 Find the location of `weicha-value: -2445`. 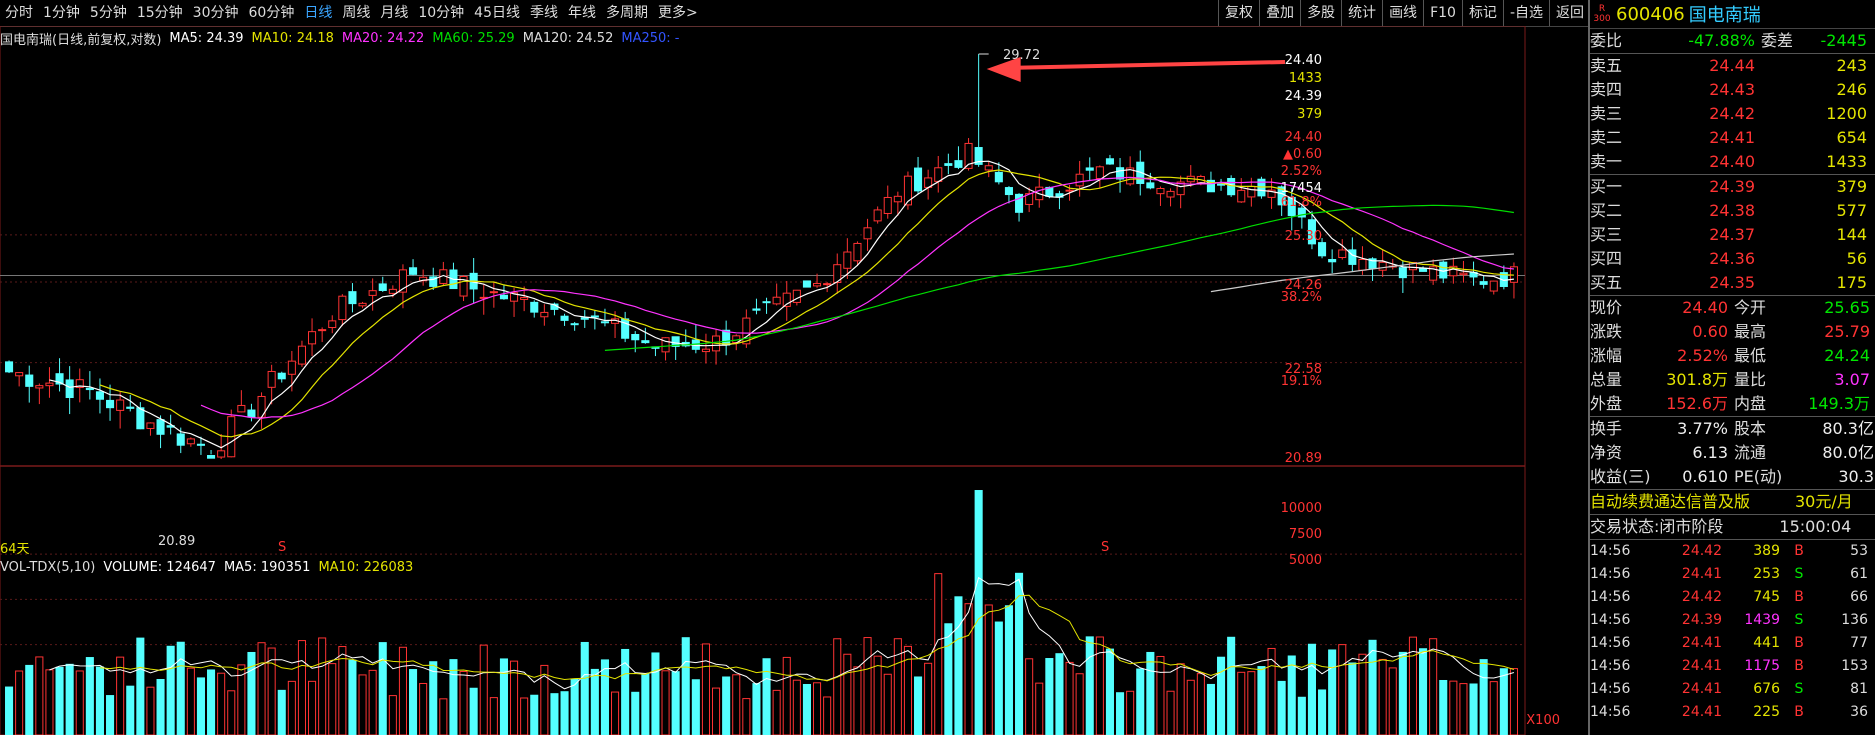

weicha-value: -2445 is located at coordinates (1844, 40).